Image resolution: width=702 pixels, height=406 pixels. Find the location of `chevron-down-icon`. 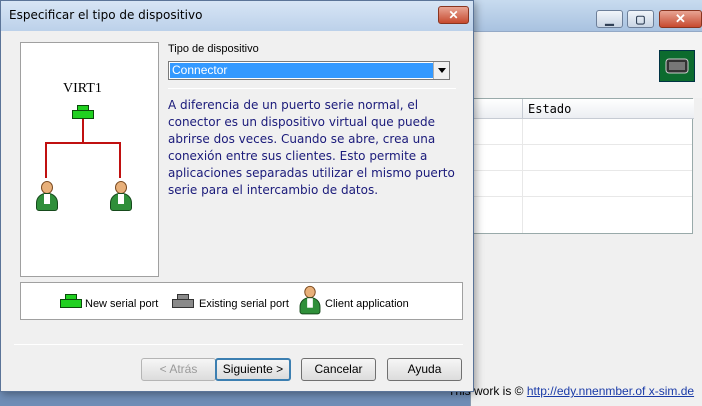

chevron-down-icon is located at coordinates (441, 70).